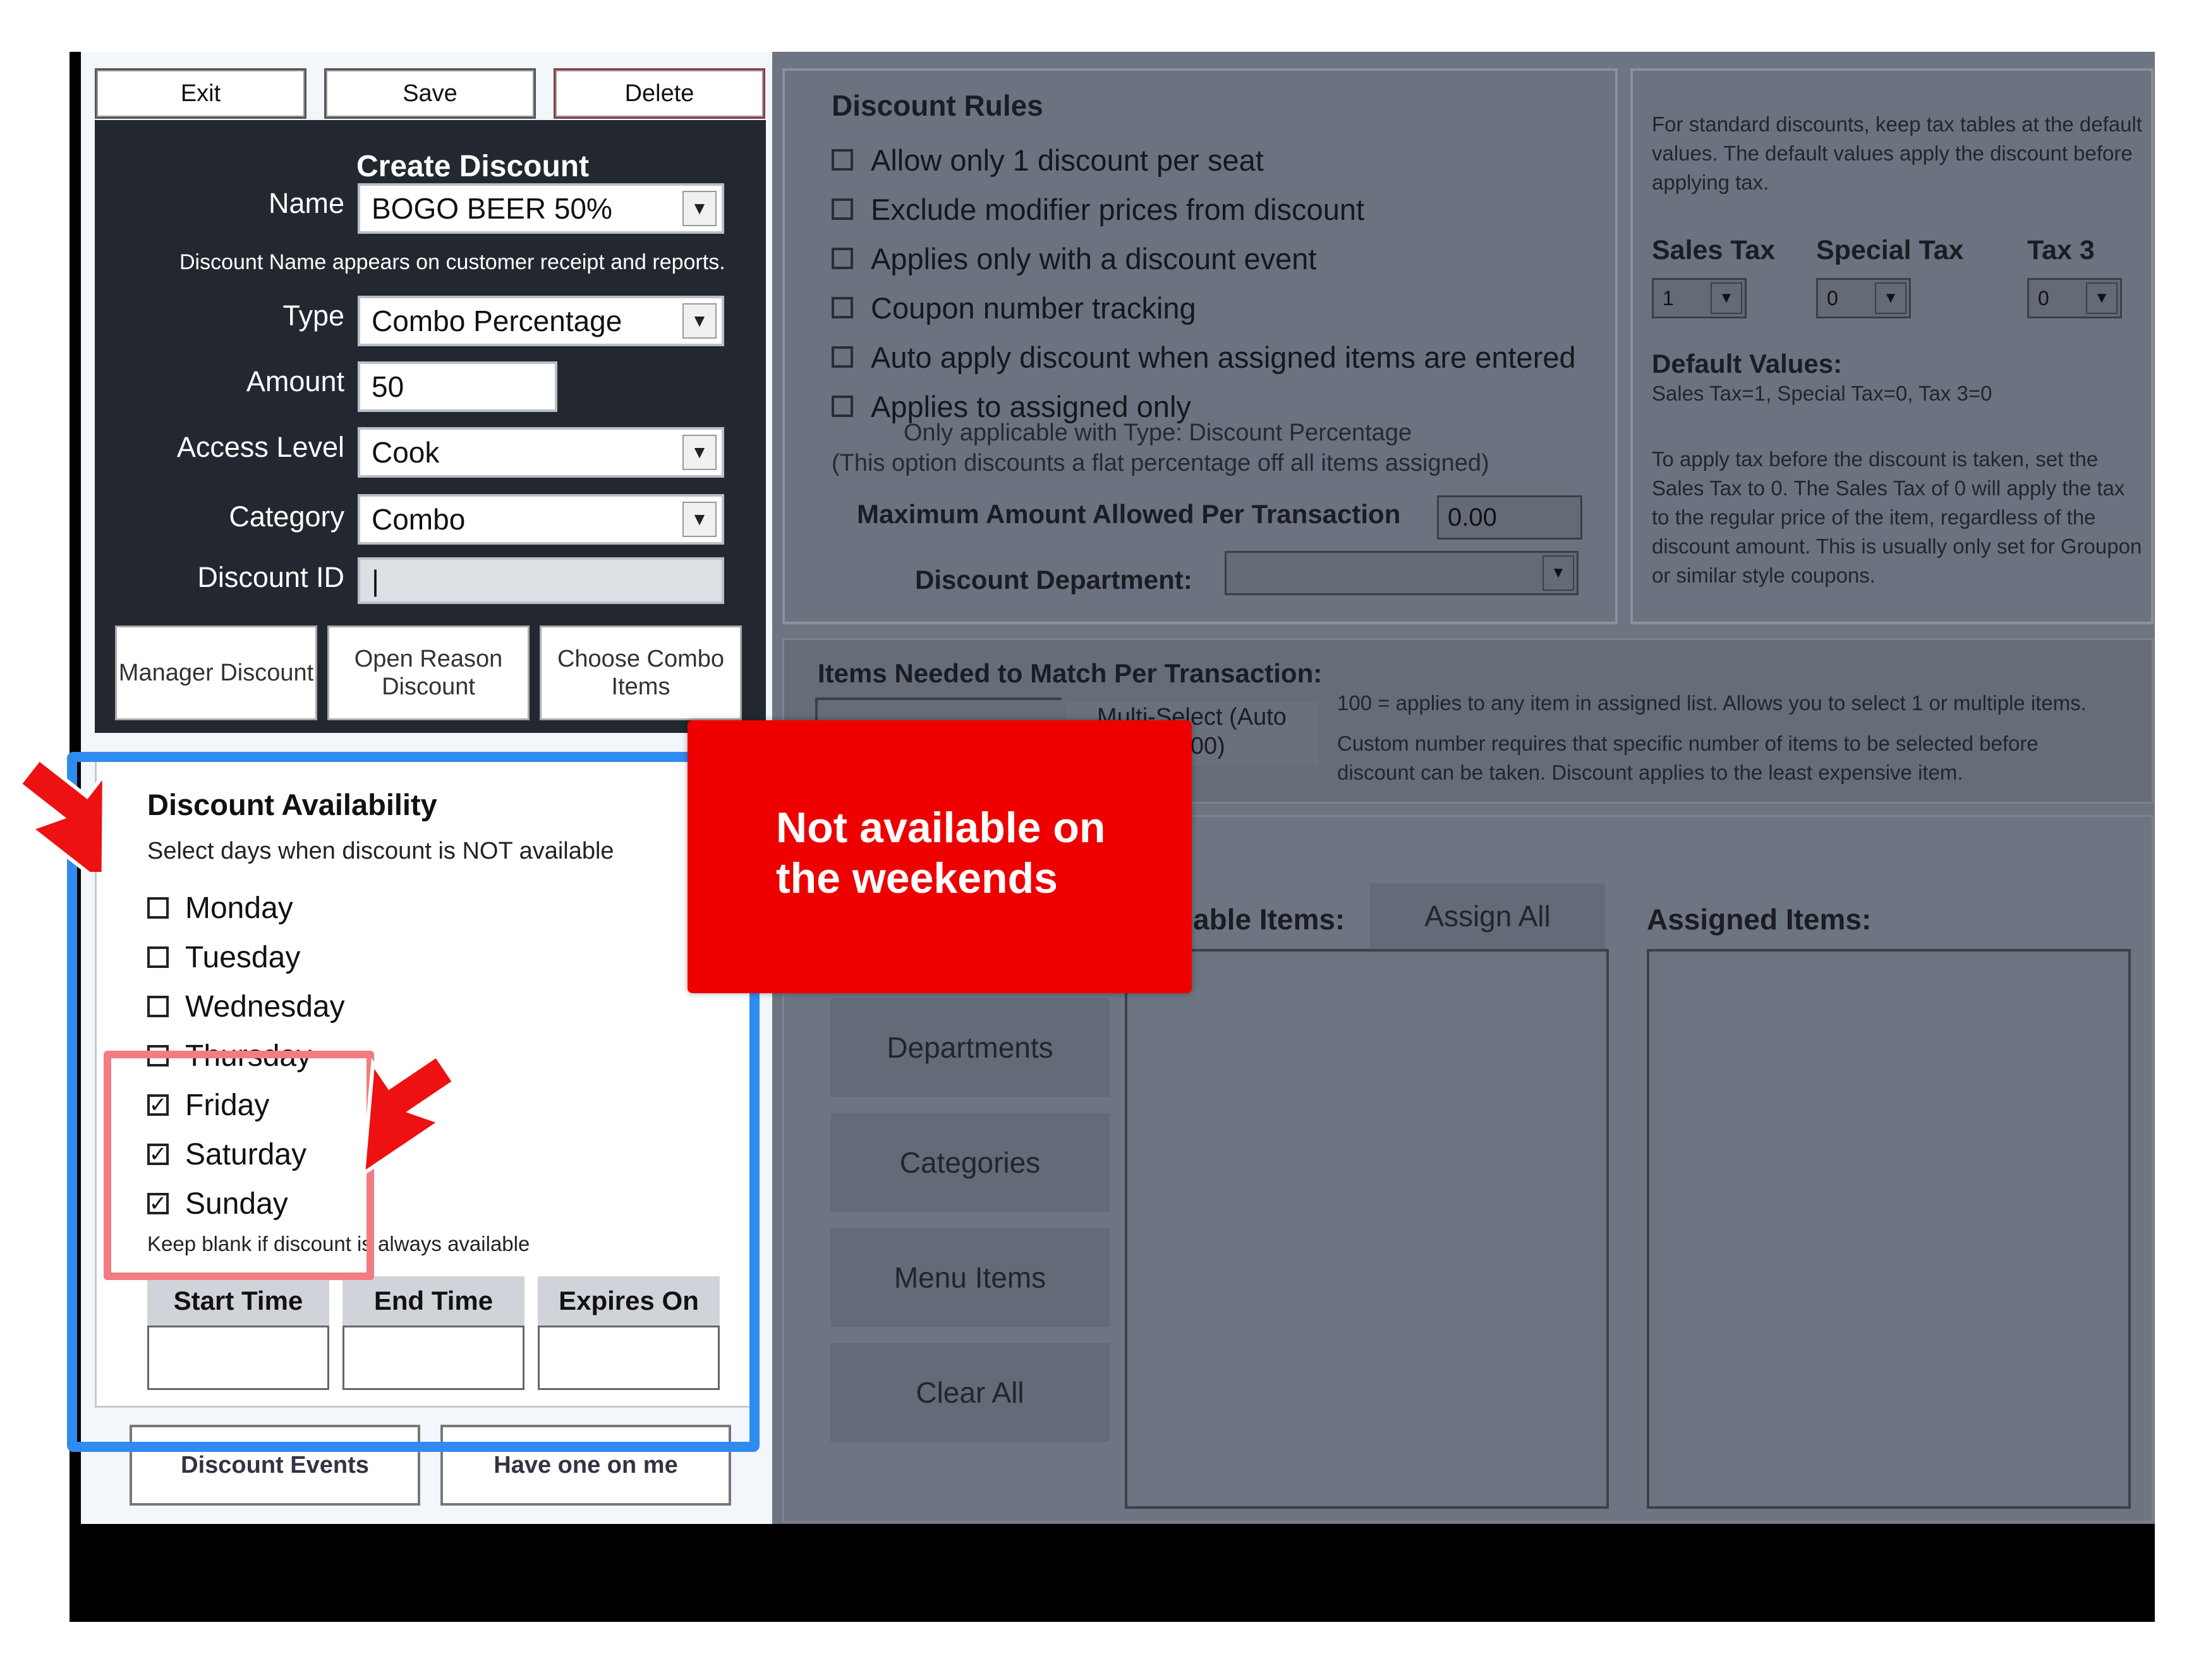 Image resolution: width=2206 pixels, height=1680 pixels. I want to click on create-discount-title: Create Discount, so click(473, 166).